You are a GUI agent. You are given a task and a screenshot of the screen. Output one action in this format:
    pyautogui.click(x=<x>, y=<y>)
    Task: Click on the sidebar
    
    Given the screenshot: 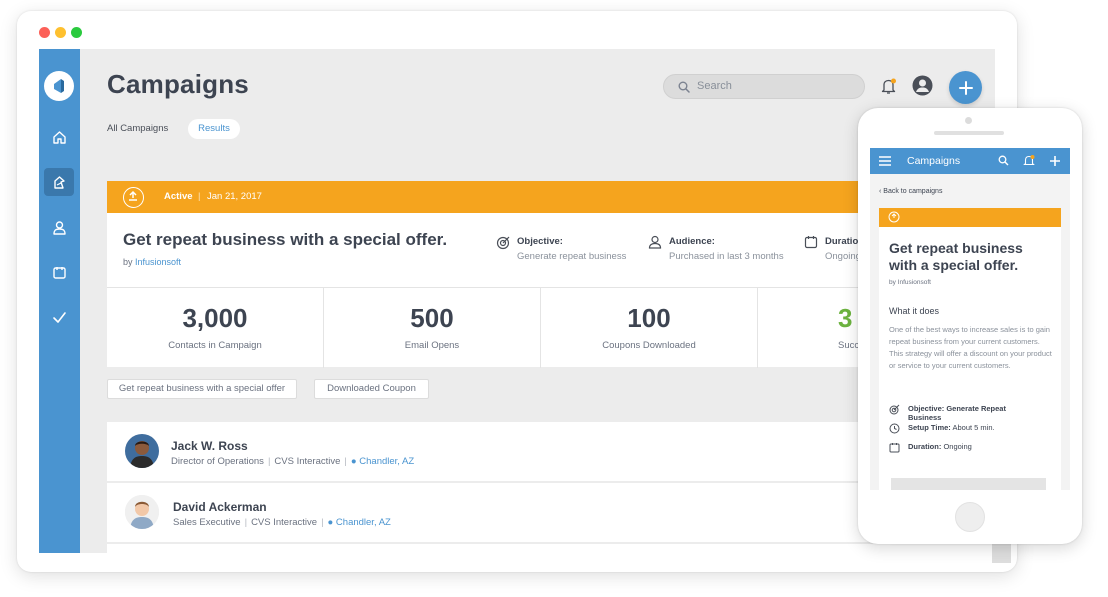 What is the action you would take?
    pyautogui.click(x=59, y=301)
    